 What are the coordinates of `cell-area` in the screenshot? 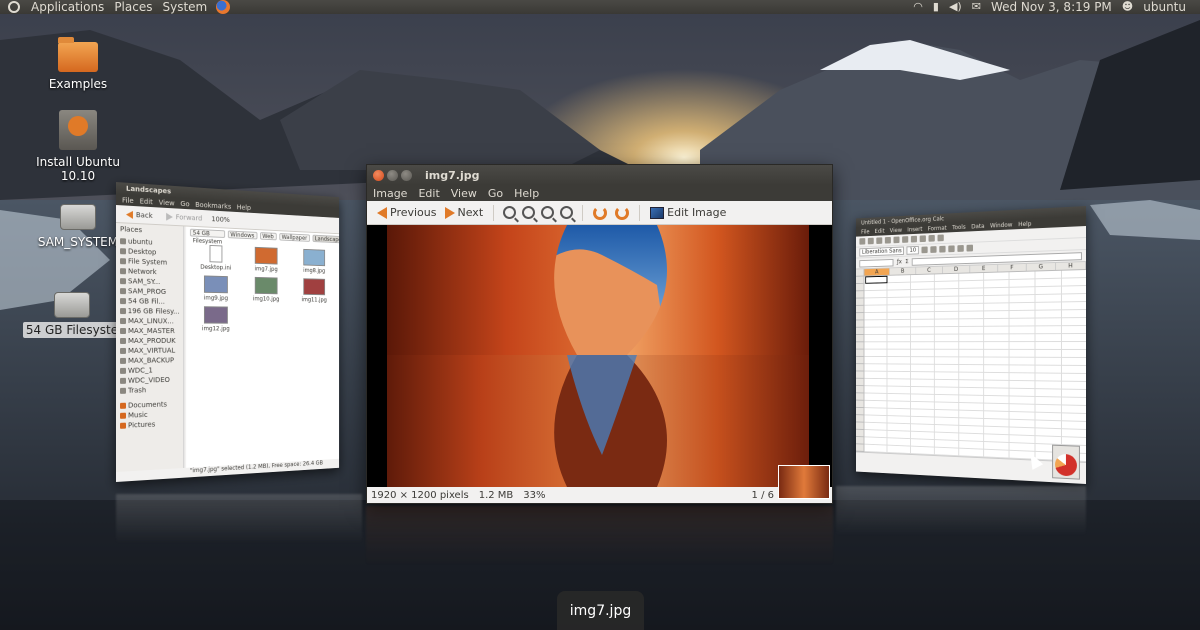 It's located at (971, 366).